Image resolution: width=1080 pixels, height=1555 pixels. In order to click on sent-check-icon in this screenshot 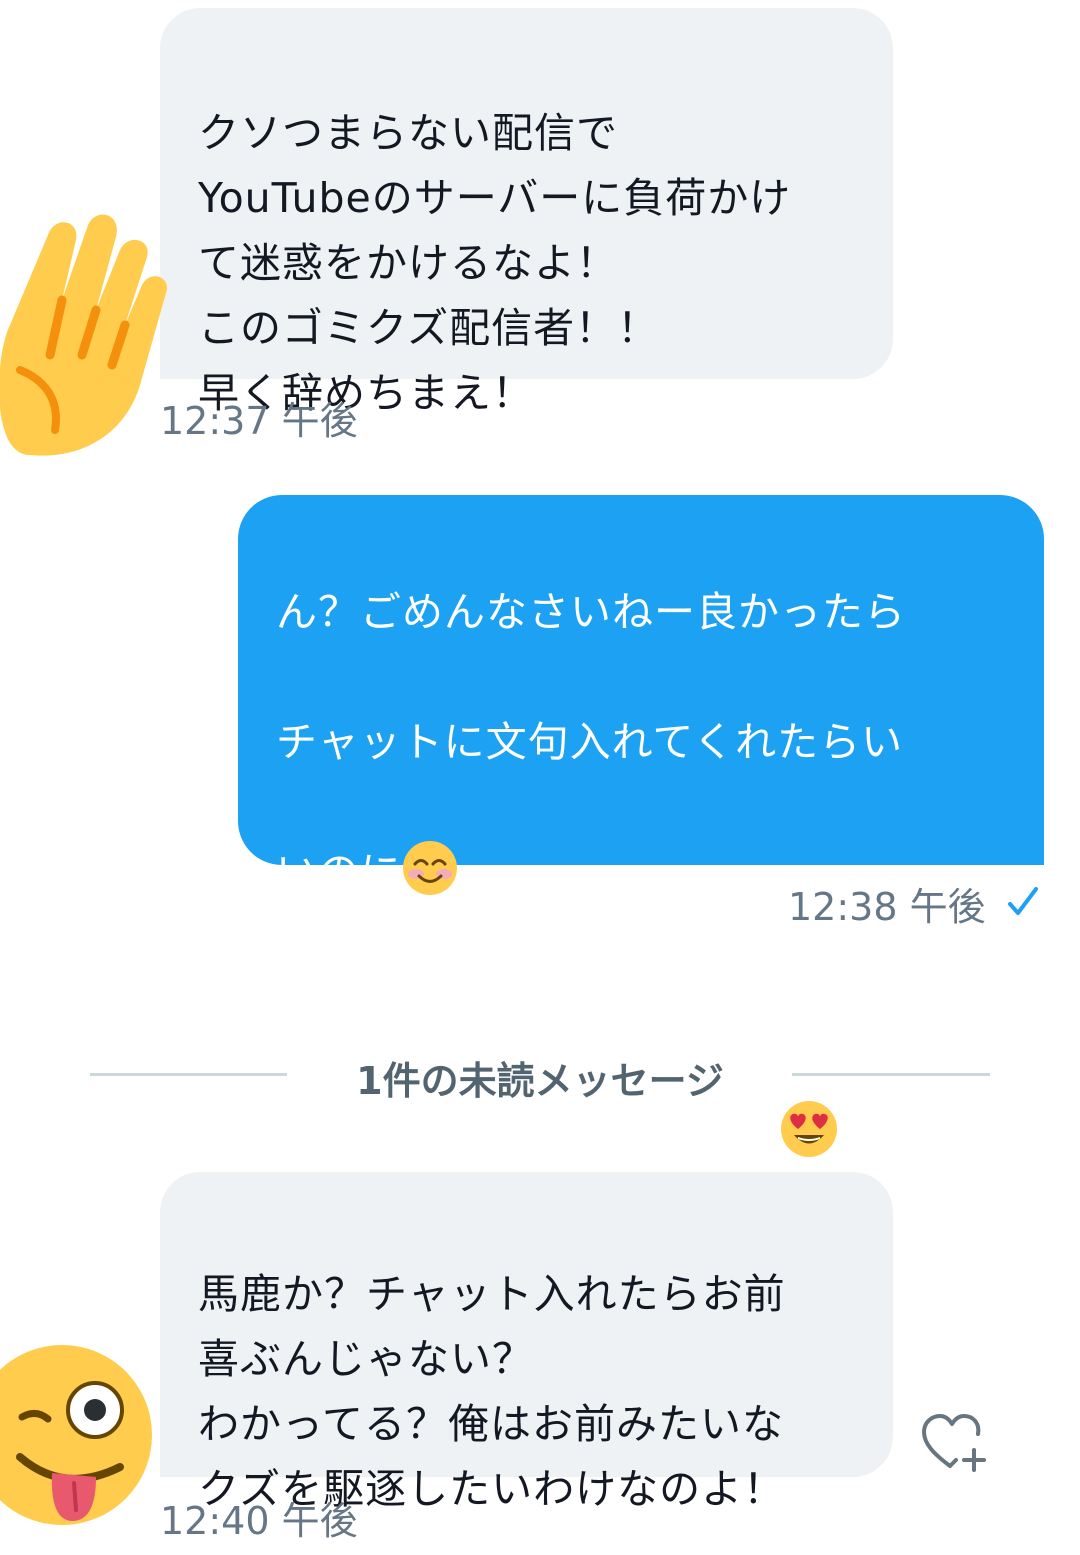, I will do `click(1023, 901)`.